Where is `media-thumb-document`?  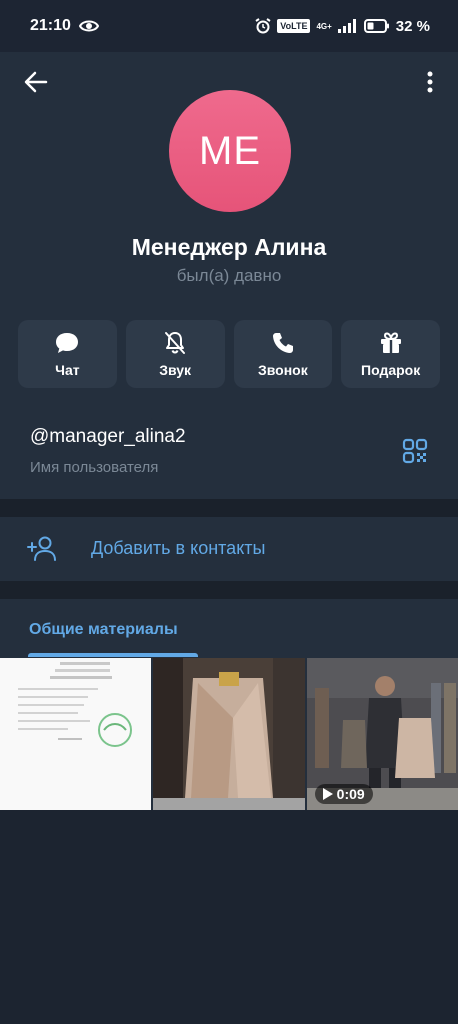 media-thumb-document is located at coordinates (76, 734).